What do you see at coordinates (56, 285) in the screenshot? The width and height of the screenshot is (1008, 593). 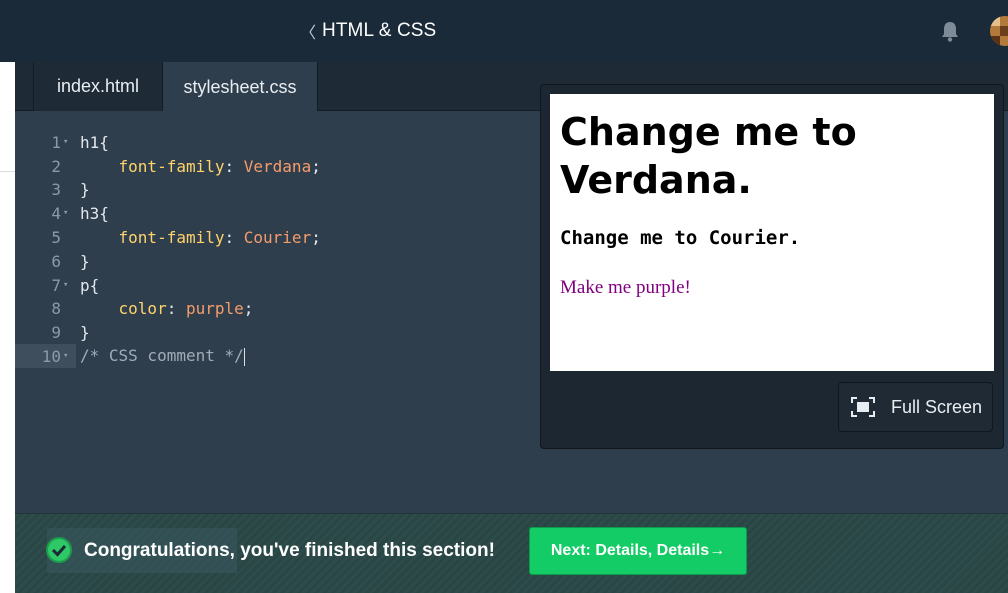 I see `line-number: 7` at bounding box center [56, 285].